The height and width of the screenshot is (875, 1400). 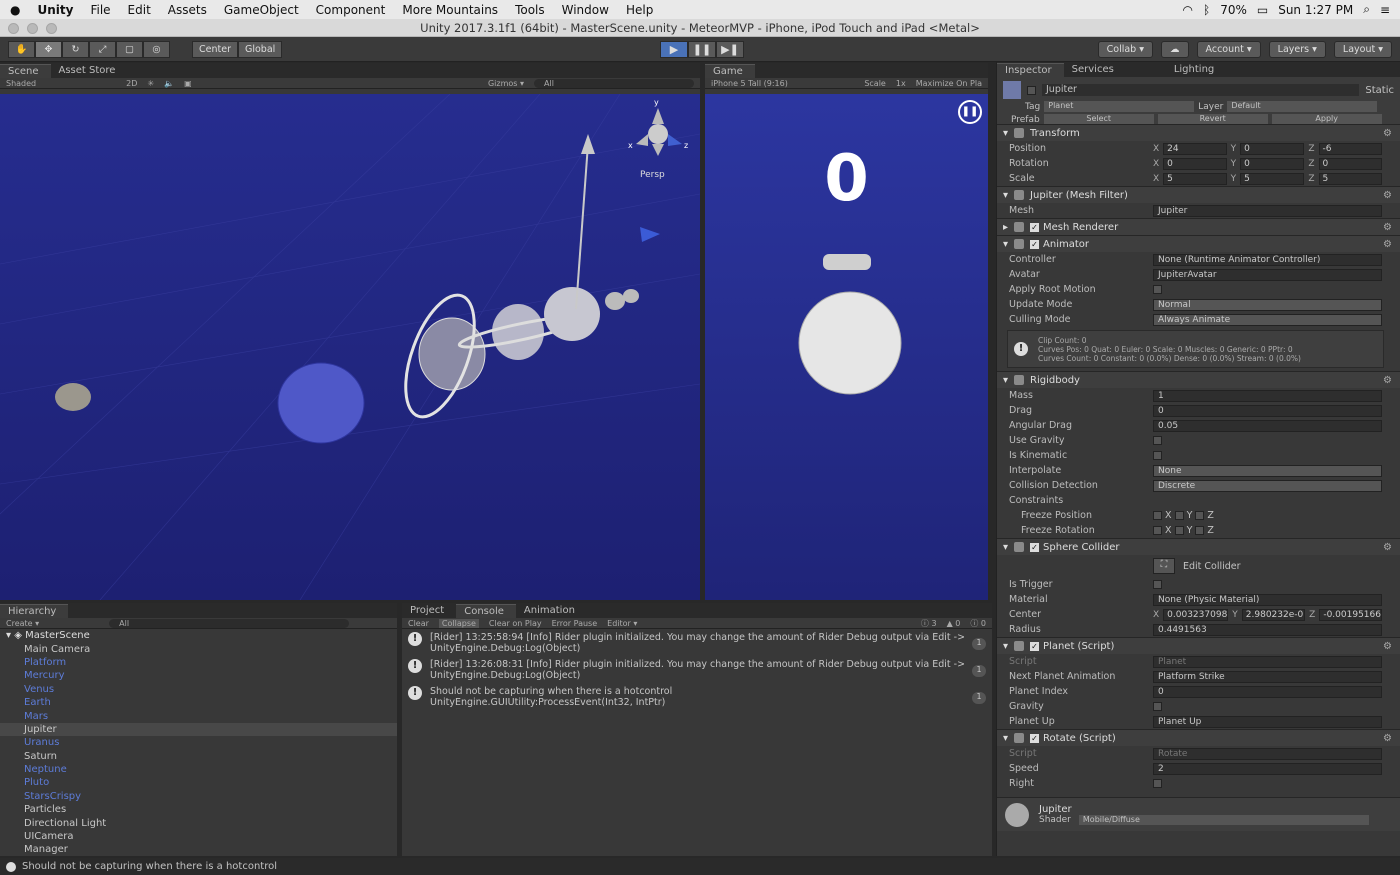 What do you see at coordinates (1267, 425) in the screenshot?
I see `angular-drag-field: 0.05` at bounding box center [1267, 425].